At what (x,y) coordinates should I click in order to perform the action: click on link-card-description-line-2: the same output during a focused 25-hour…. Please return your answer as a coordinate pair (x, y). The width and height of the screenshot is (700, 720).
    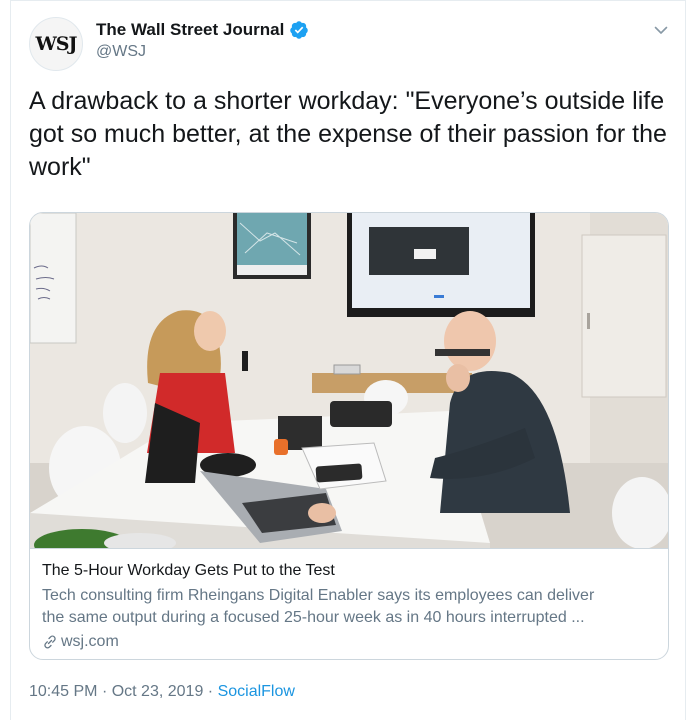
    Looking at the image, I should click on (313, 617).